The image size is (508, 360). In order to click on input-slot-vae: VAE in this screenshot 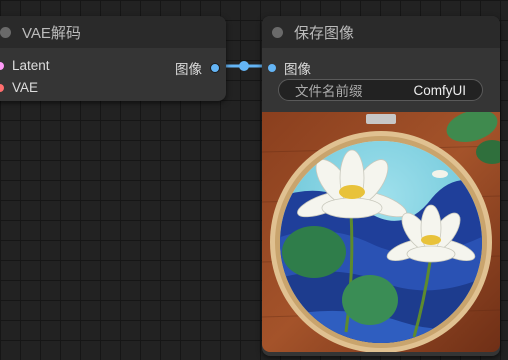, I will do `click(19, 87)`.